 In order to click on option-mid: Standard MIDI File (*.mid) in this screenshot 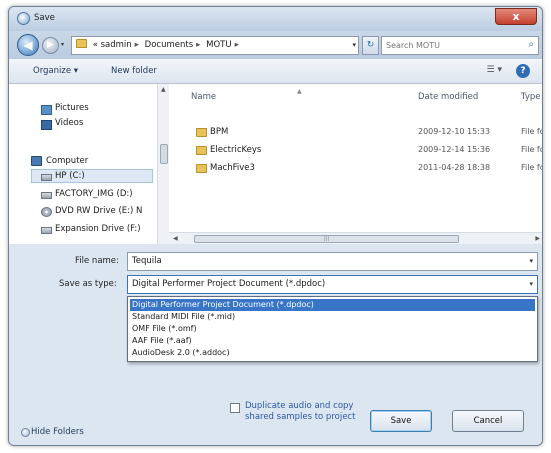, I will do `click(332, 317)`.